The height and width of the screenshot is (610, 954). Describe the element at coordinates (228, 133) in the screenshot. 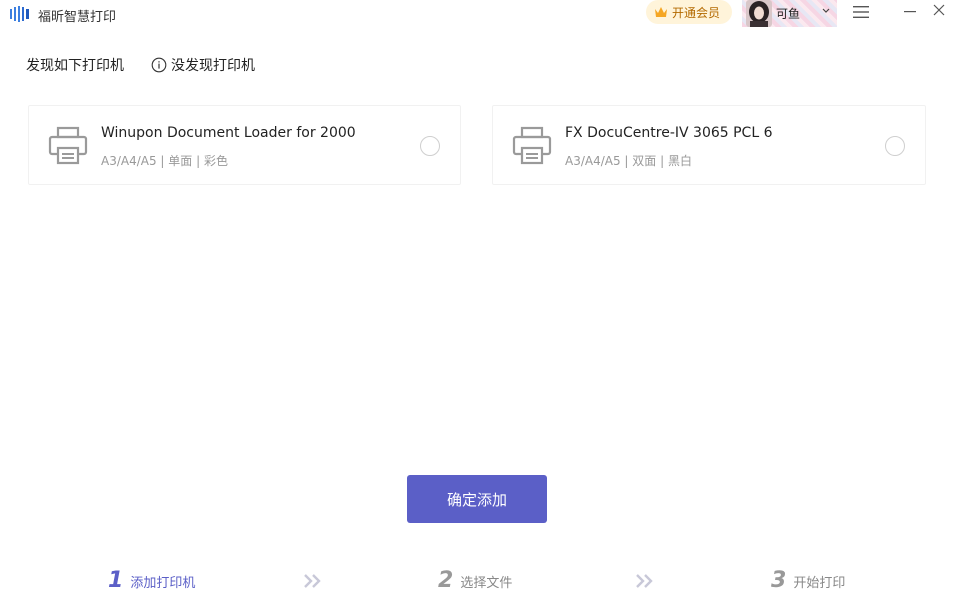

I see `printer-name: Winupon Document Loader for 2000` at that location.